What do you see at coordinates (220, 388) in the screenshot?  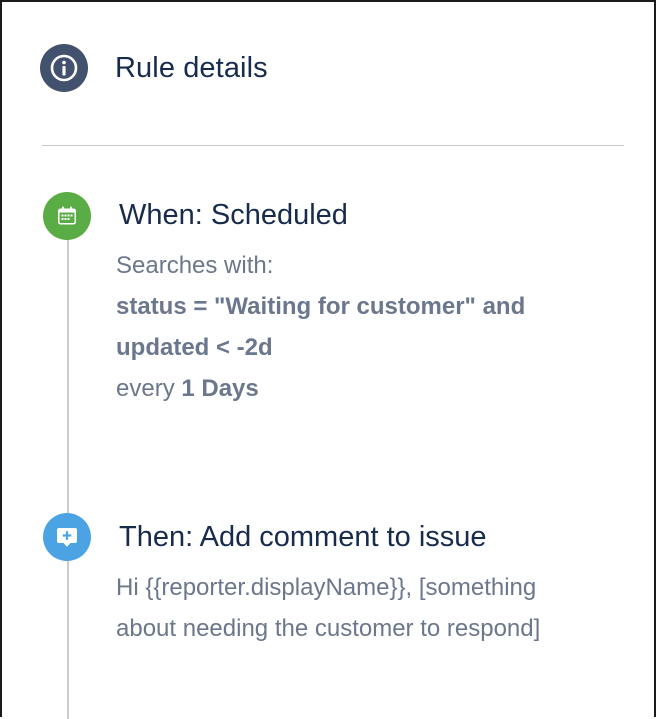 I see `interval-value: 1 Days` at bounding box center [220, 388].